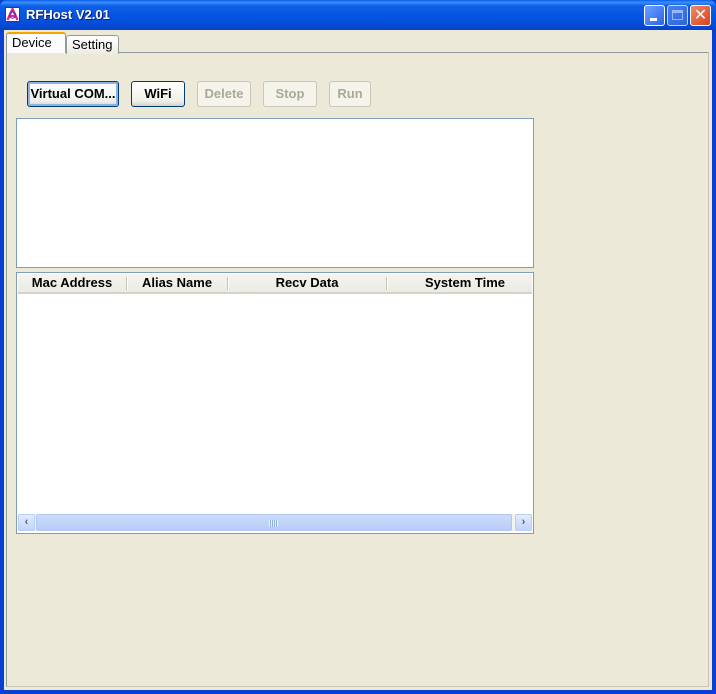 This screenshot has width=716, height=694. Describe the element at coordinates (654, 15) in the screenshot. I see `minimize-button` at that location.